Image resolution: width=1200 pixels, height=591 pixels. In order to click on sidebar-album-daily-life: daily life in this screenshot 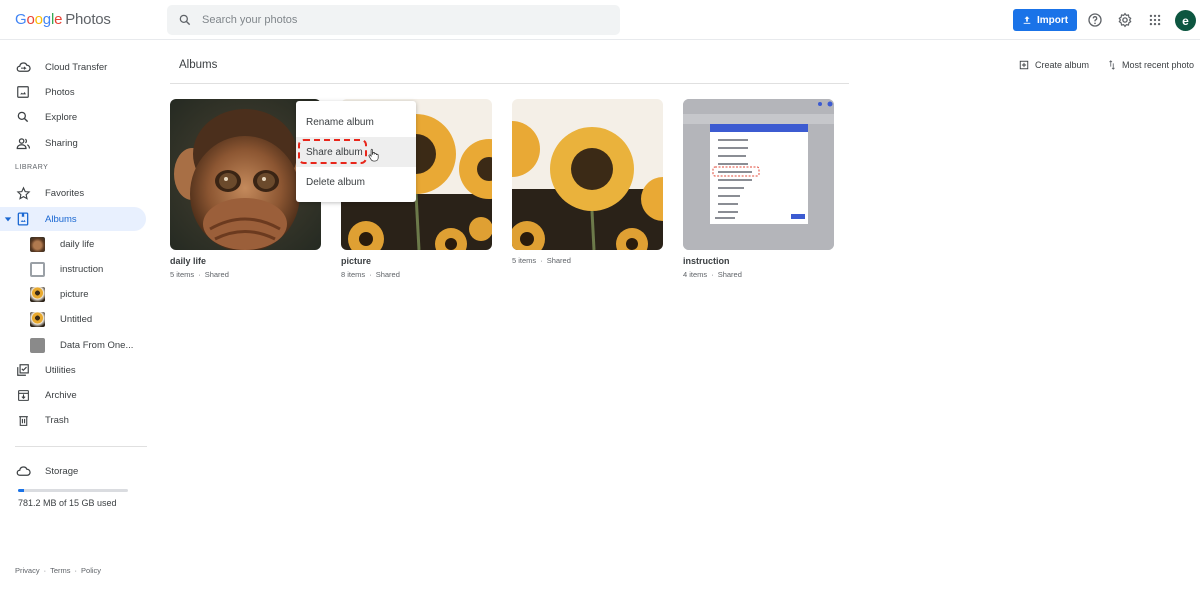, I will do `click(73, 244)`.